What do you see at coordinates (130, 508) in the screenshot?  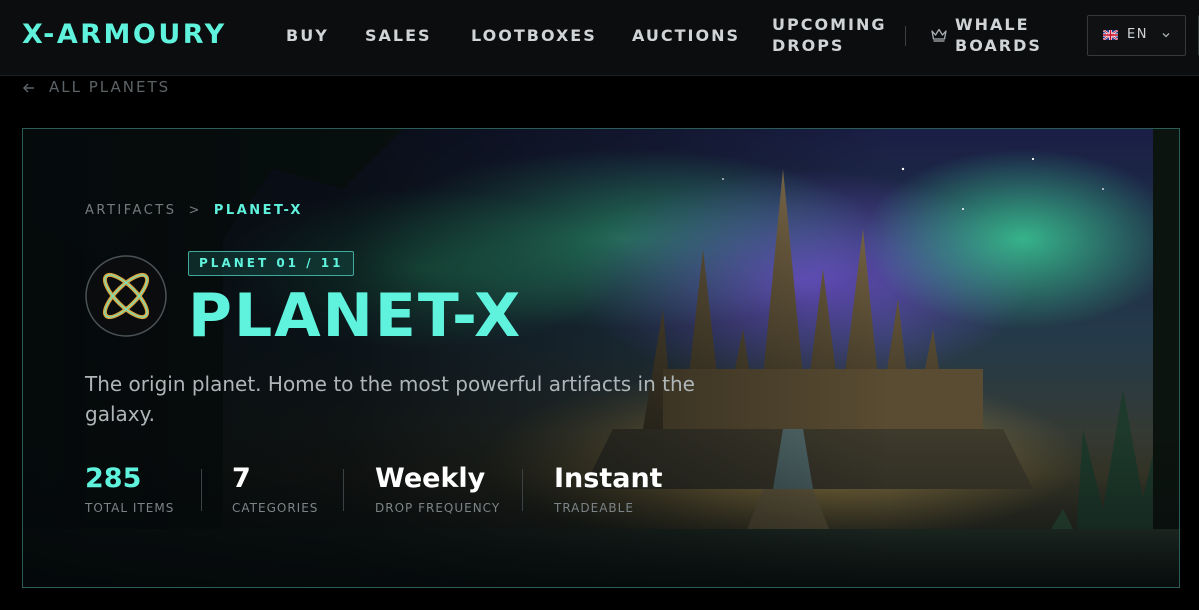 I see `stat-label: TOTAL ITEMS` at bounding box center [130, 508].